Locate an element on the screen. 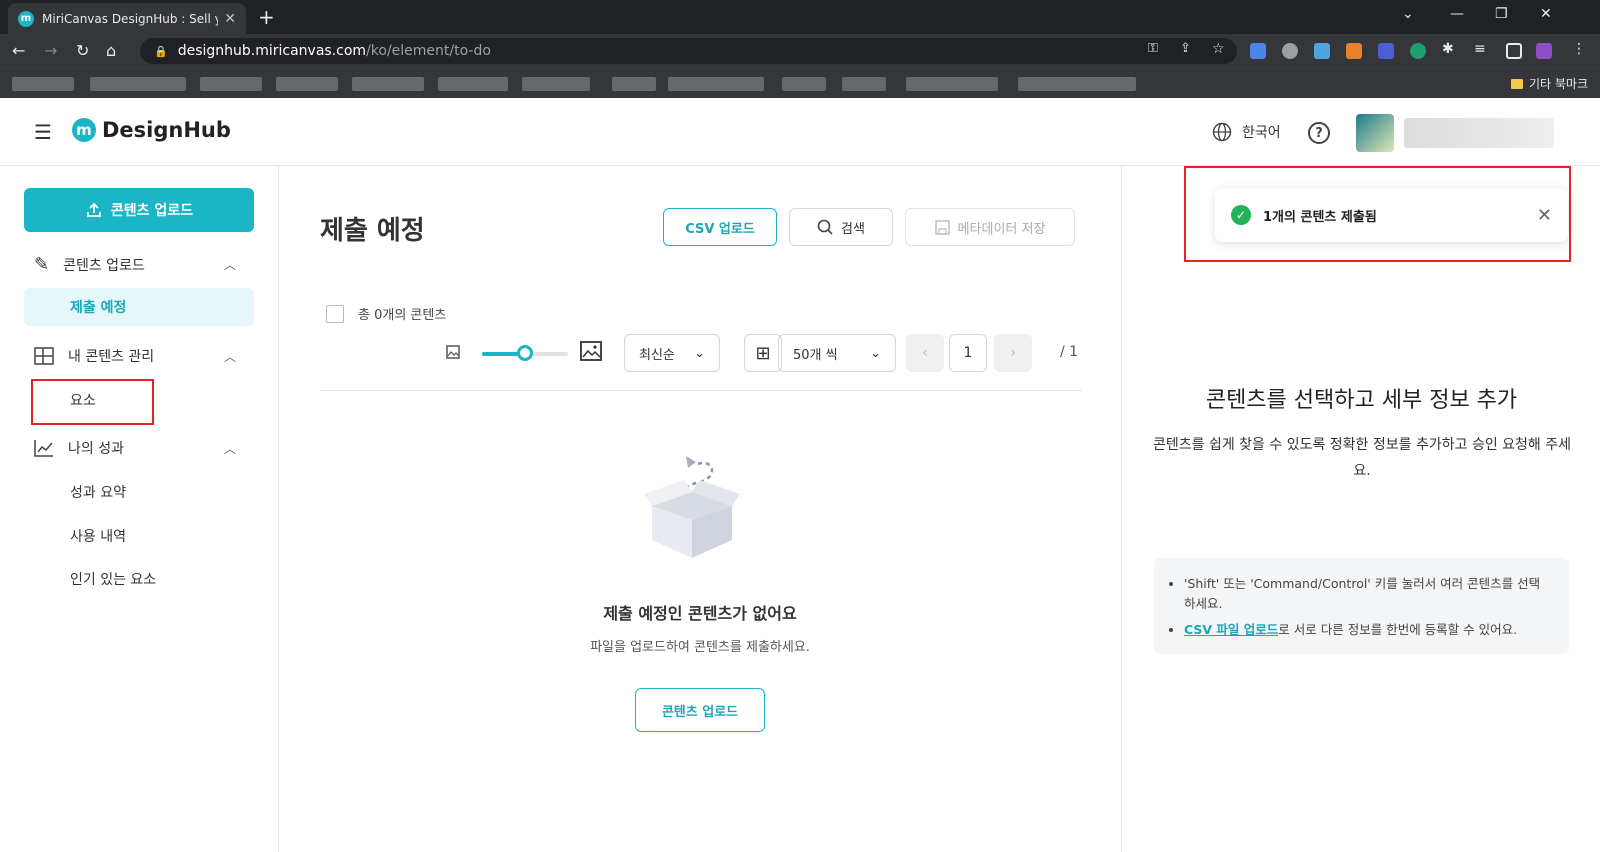 This screenshot has height=852, width=1600. reading-list-icon: ≡ is located at coordinates (1480, 49).